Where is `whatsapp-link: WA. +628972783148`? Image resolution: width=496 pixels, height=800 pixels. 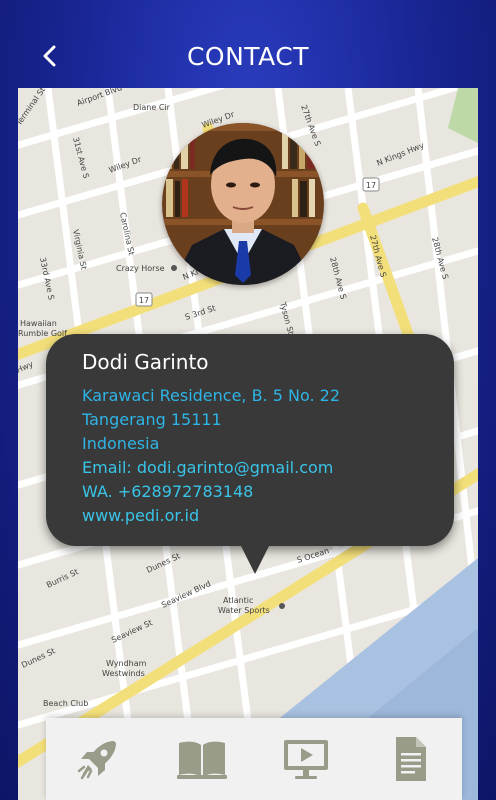 whatsapp-link: WA. +628972783148 is located at coordinates (167, 491).